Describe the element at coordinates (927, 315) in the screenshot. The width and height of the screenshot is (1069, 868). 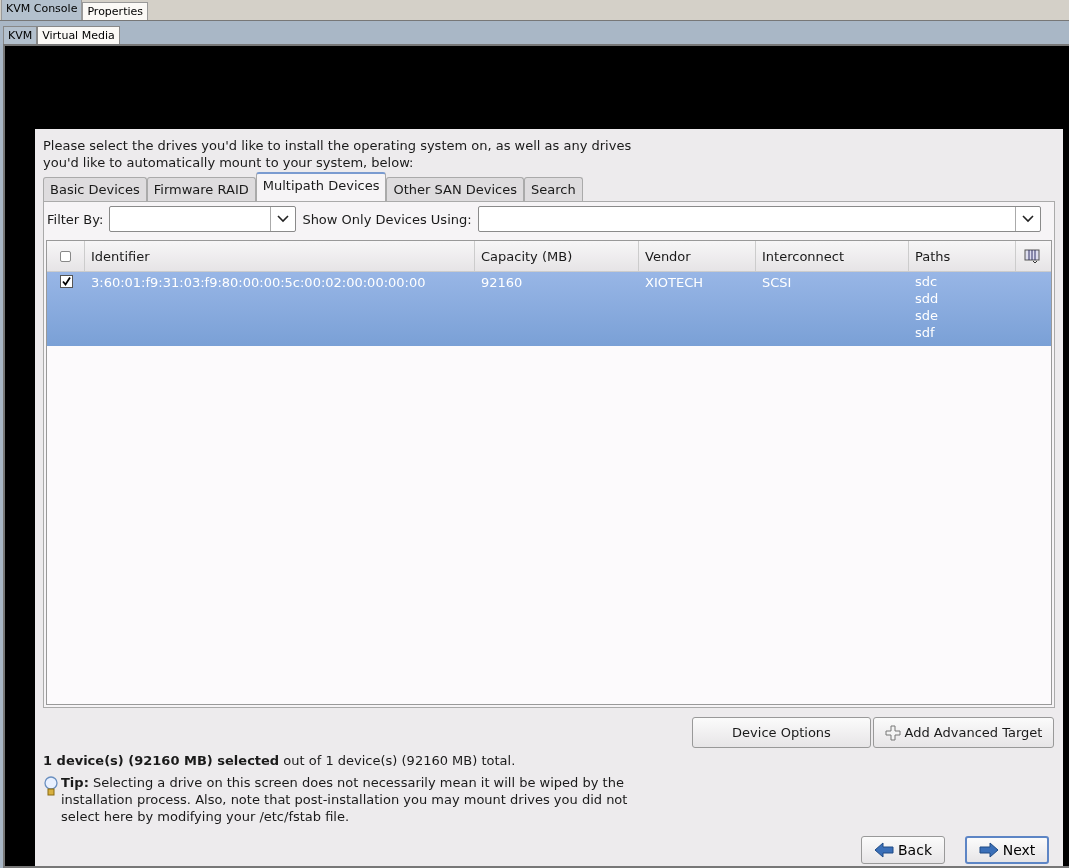
I see `table-cell-text: sde` at that location.